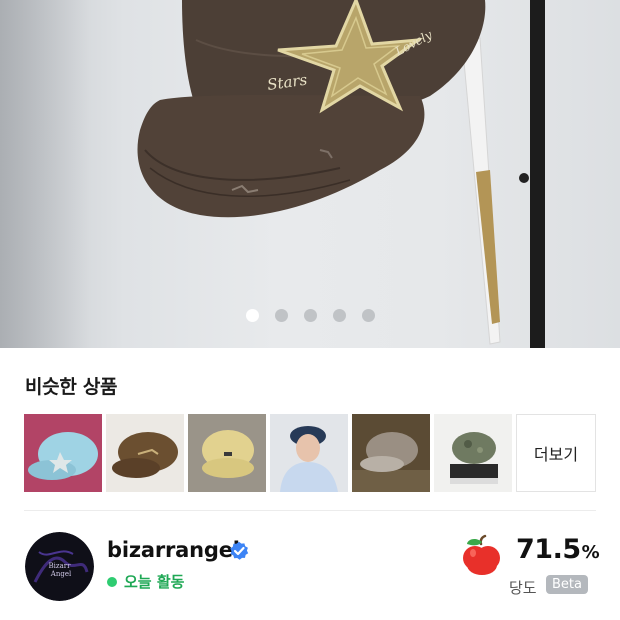 The height and width of the screenshot is (620, 620). I want to click on score-value: 71.5, so click(548, 549).